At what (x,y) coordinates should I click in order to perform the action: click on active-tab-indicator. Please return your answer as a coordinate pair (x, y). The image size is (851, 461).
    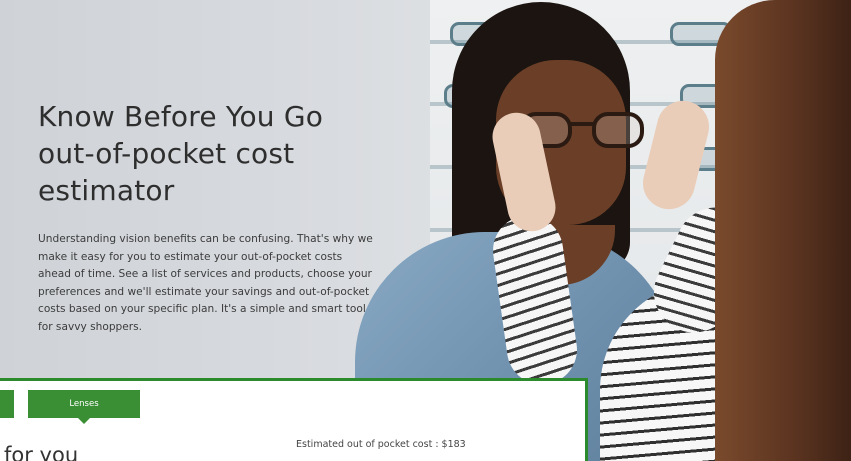
    Looking at the image, I should click on (84, 421).